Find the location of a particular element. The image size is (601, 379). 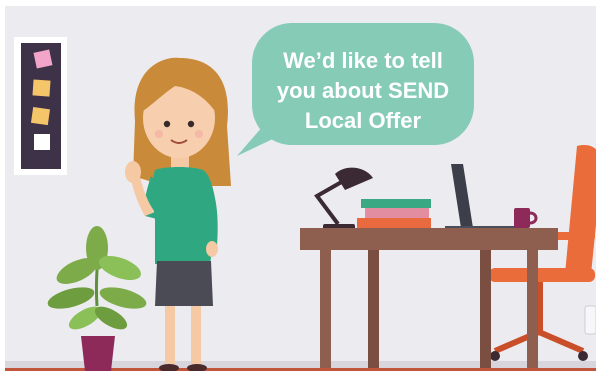

speech-line-3: Local Offer is located at coordinates (363, 120).